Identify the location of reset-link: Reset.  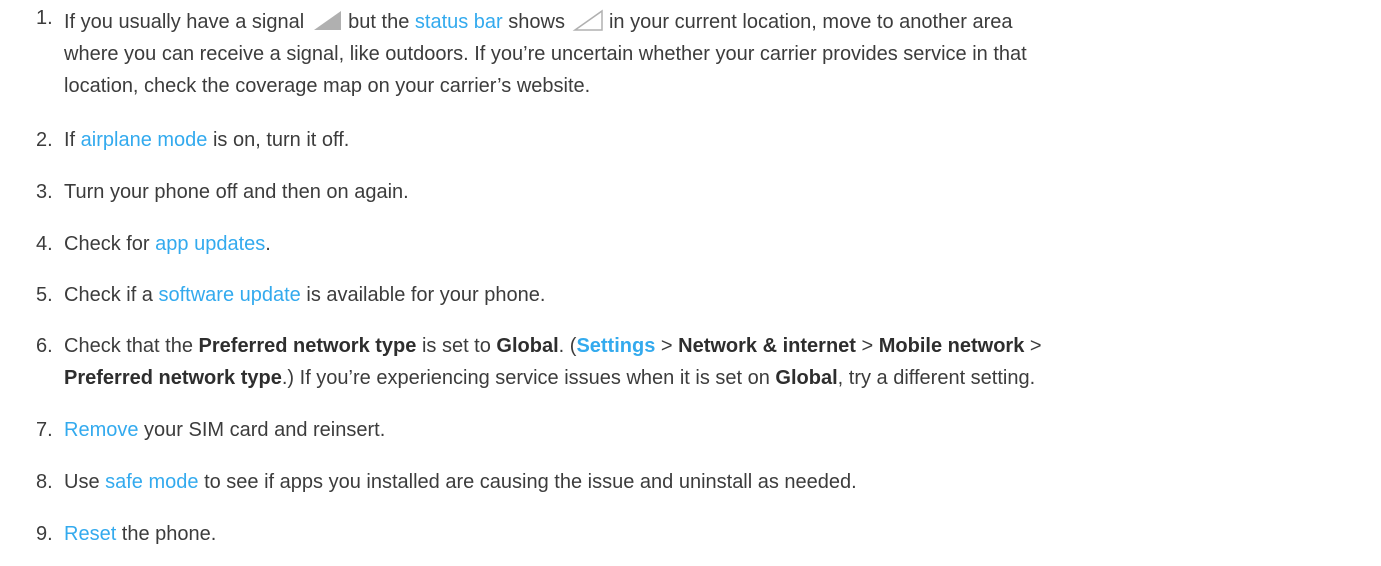
(90, 534).